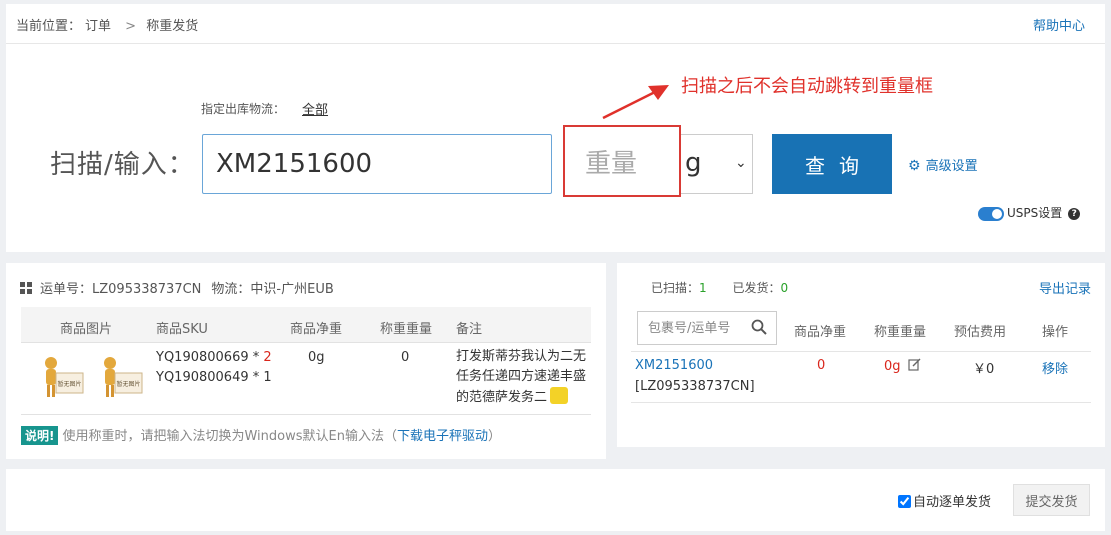 The height and width of the screenshot is (535, 1111). Describe the element at coordinates (315, 108) in the screenshot. I see `dispatch-logistics-select: 全部` at that location.